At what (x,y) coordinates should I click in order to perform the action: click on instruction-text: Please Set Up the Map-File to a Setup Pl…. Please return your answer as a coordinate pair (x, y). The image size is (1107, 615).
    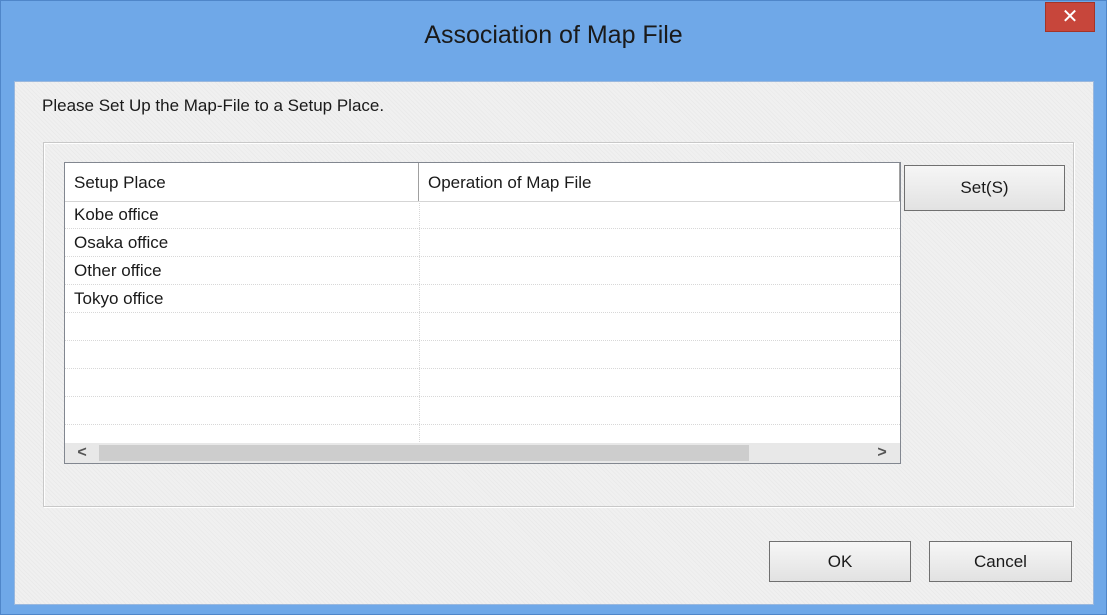
    Looking at the image, I should click on (213, 105).